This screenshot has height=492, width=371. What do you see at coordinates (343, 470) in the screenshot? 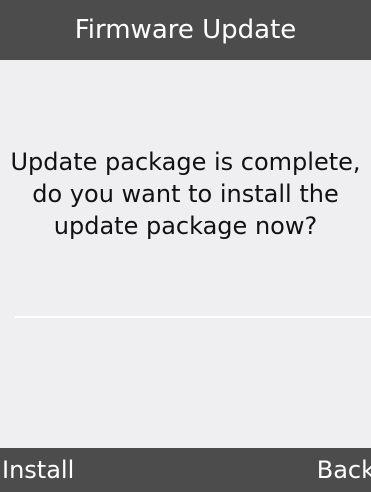
I see `back-button-label: Back` at bounding box center [343, 470].